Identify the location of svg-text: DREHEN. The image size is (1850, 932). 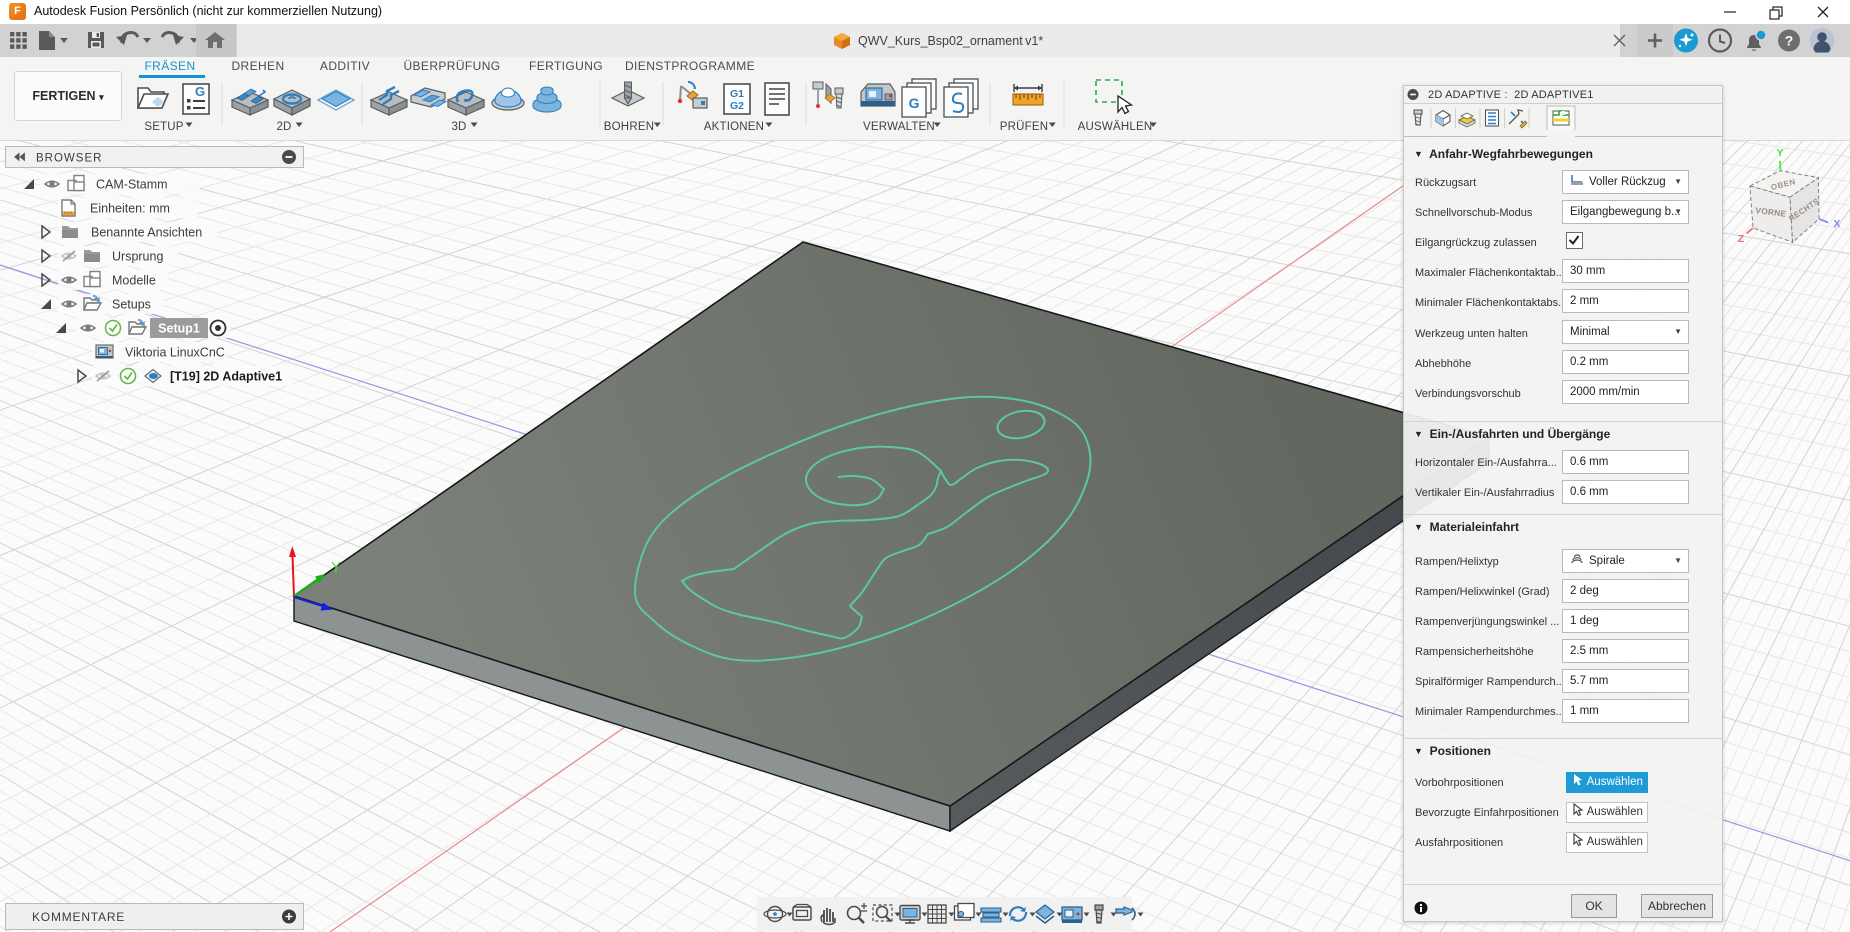
(257, 66).